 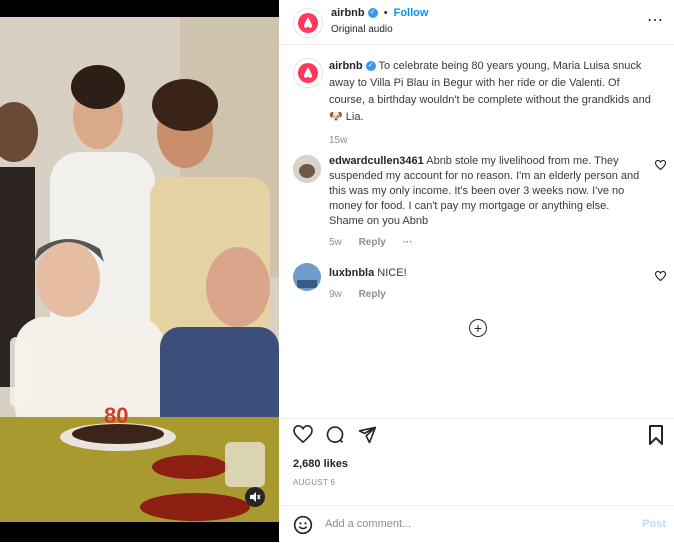 What do you see at coordinates (348, 13) in the screenshot?
I see `header-username: airbnb` at bounding box center [348, 13].